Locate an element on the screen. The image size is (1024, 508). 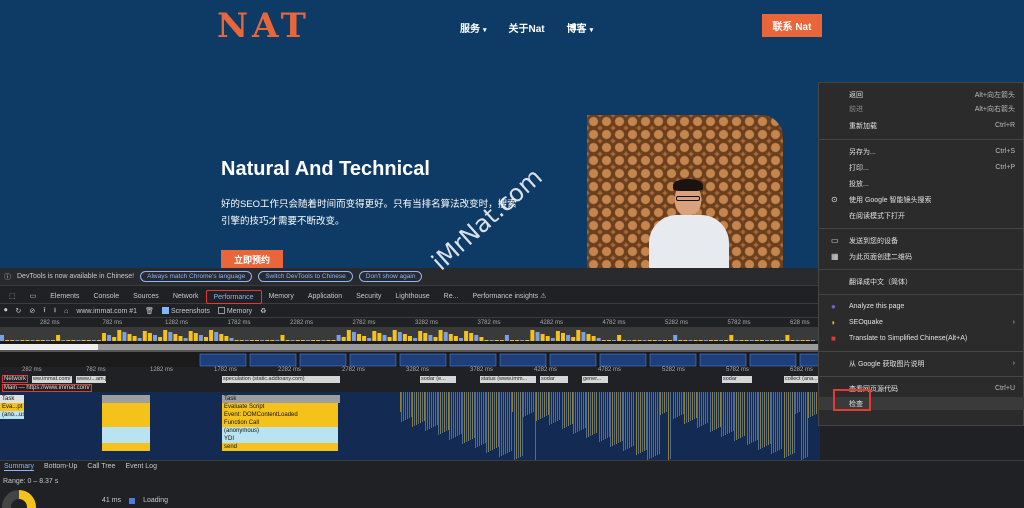
menu-item-image-descriptions: 从 Google 获取图片说明 › is located at coordinates (921, 363).